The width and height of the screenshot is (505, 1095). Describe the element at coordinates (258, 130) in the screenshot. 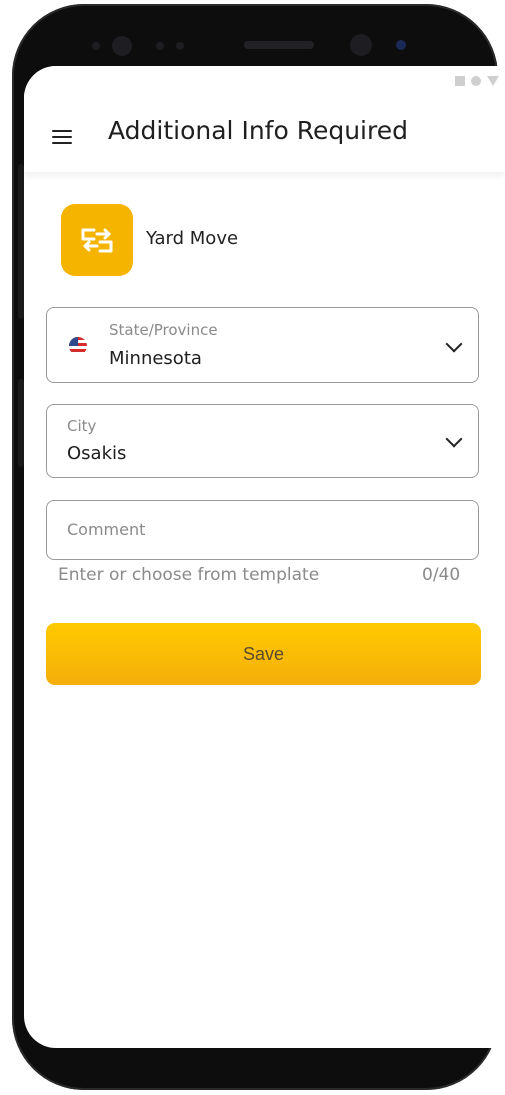

I see `page-title: Additional Info Required` at that location.